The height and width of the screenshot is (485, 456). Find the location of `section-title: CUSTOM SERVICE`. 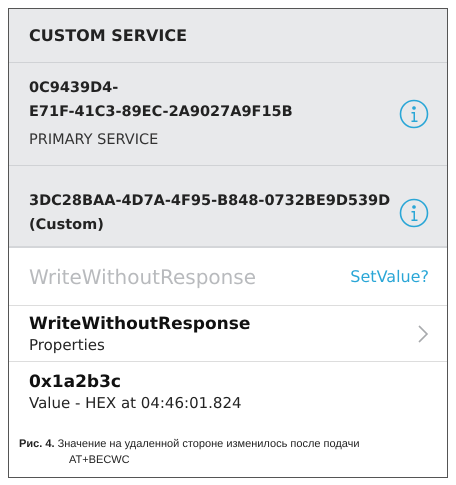

section-title: CUSTOM SERVICE is located at coordinates (108, 35).